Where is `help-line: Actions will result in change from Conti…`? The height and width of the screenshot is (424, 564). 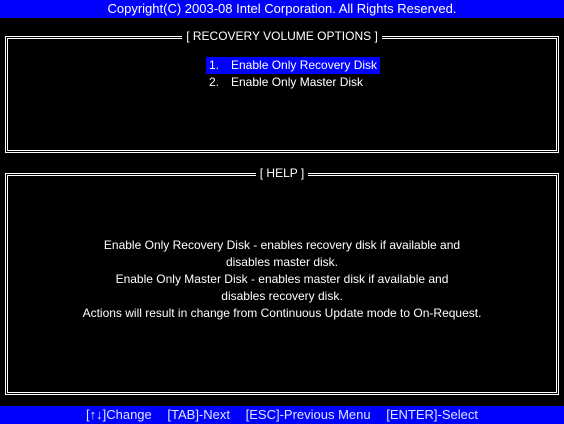
help-line: Actions will result in change from Conti… is located at coordinates (282, 313).